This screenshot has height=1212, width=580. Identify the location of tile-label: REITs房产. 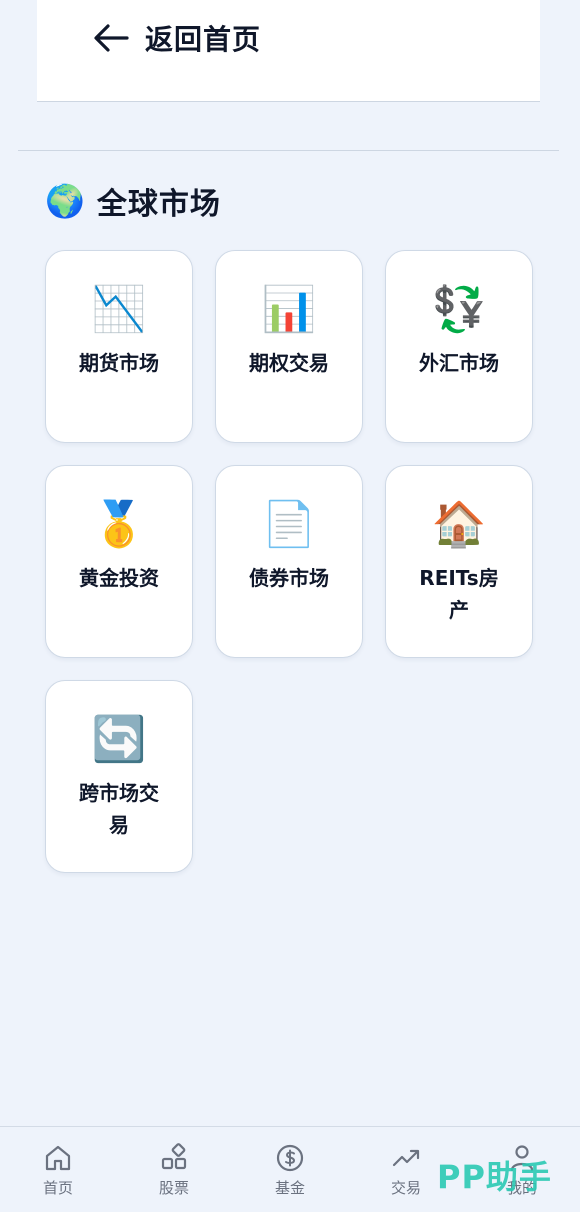
(459, 594).